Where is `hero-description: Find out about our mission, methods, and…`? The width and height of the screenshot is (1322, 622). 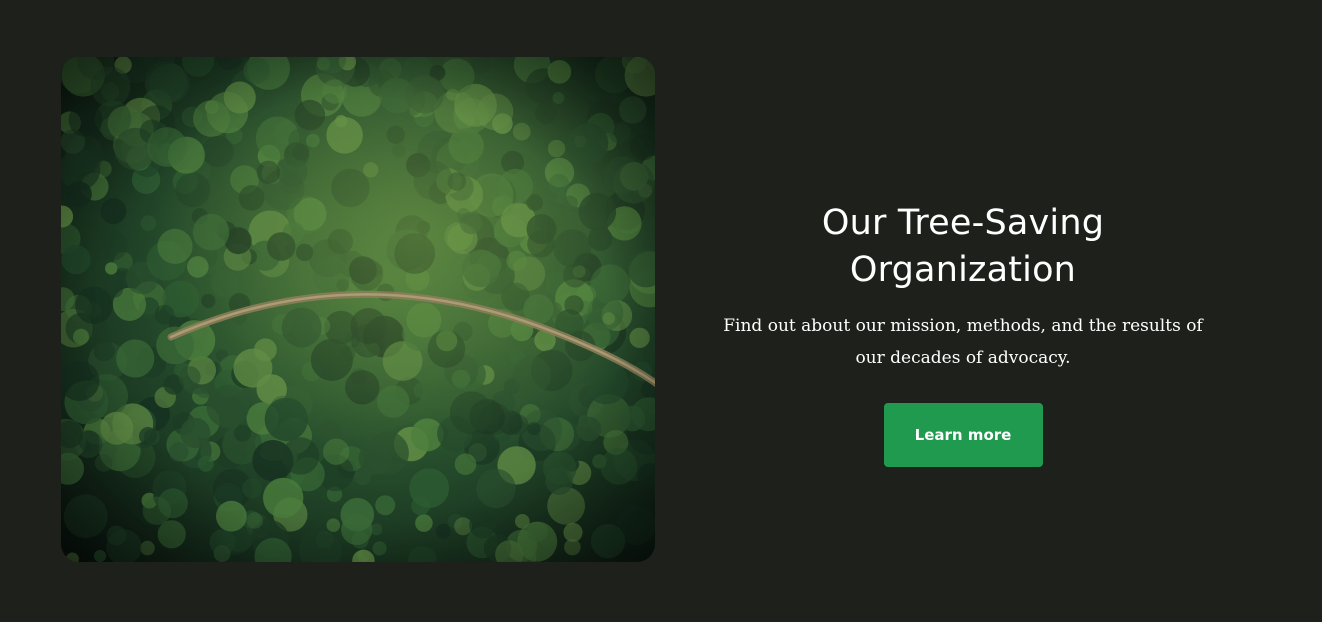
hero-description: Find out about our mission, methods, and… is located at coordinates (963, 342).